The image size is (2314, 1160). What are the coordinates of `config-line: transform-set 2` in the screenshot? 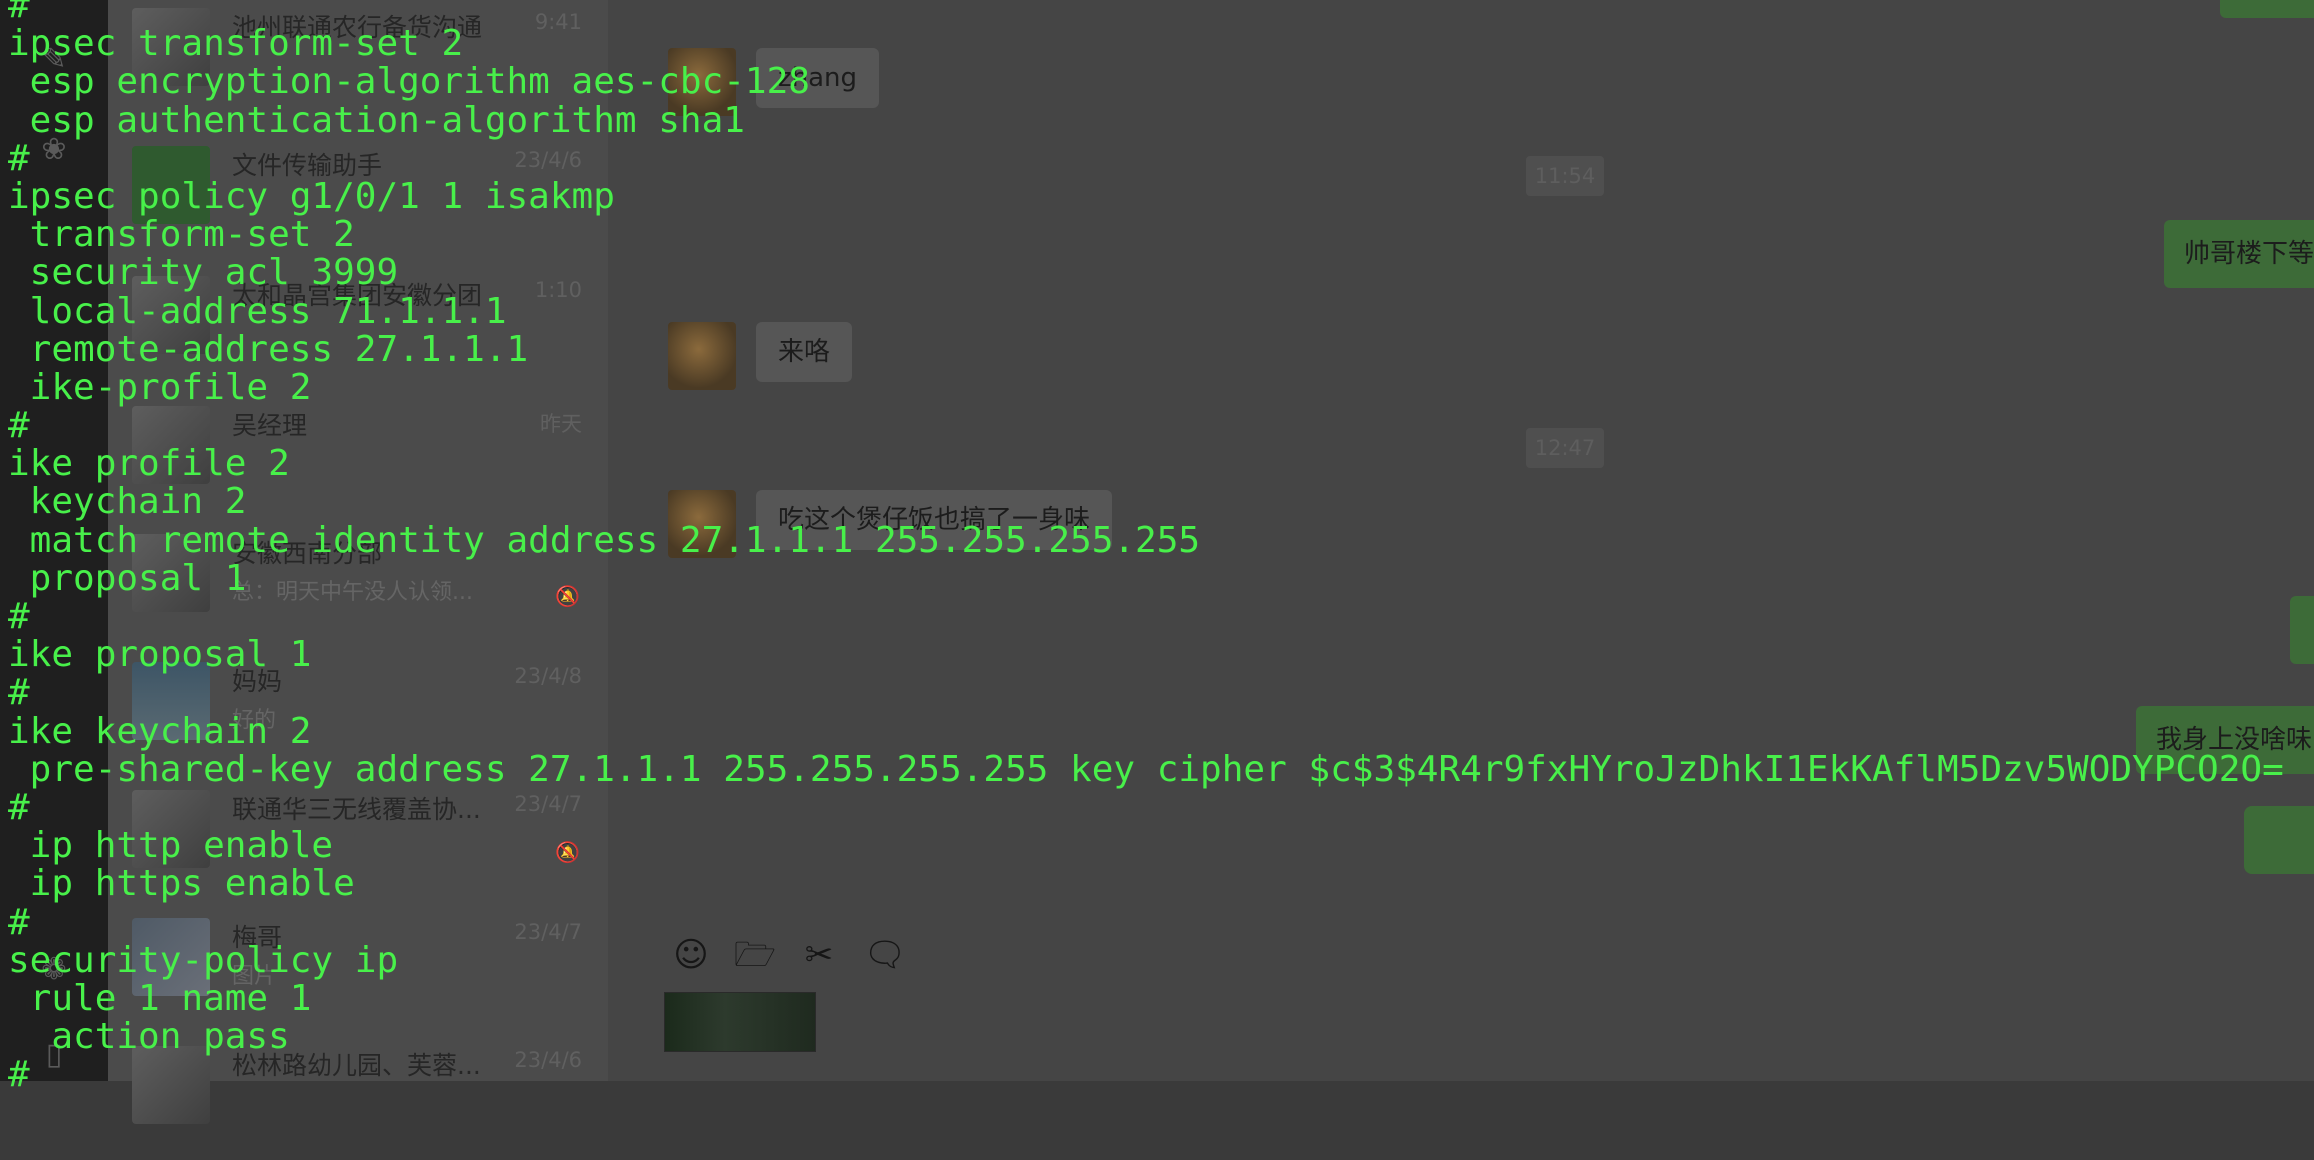 It's located at (181, 235).